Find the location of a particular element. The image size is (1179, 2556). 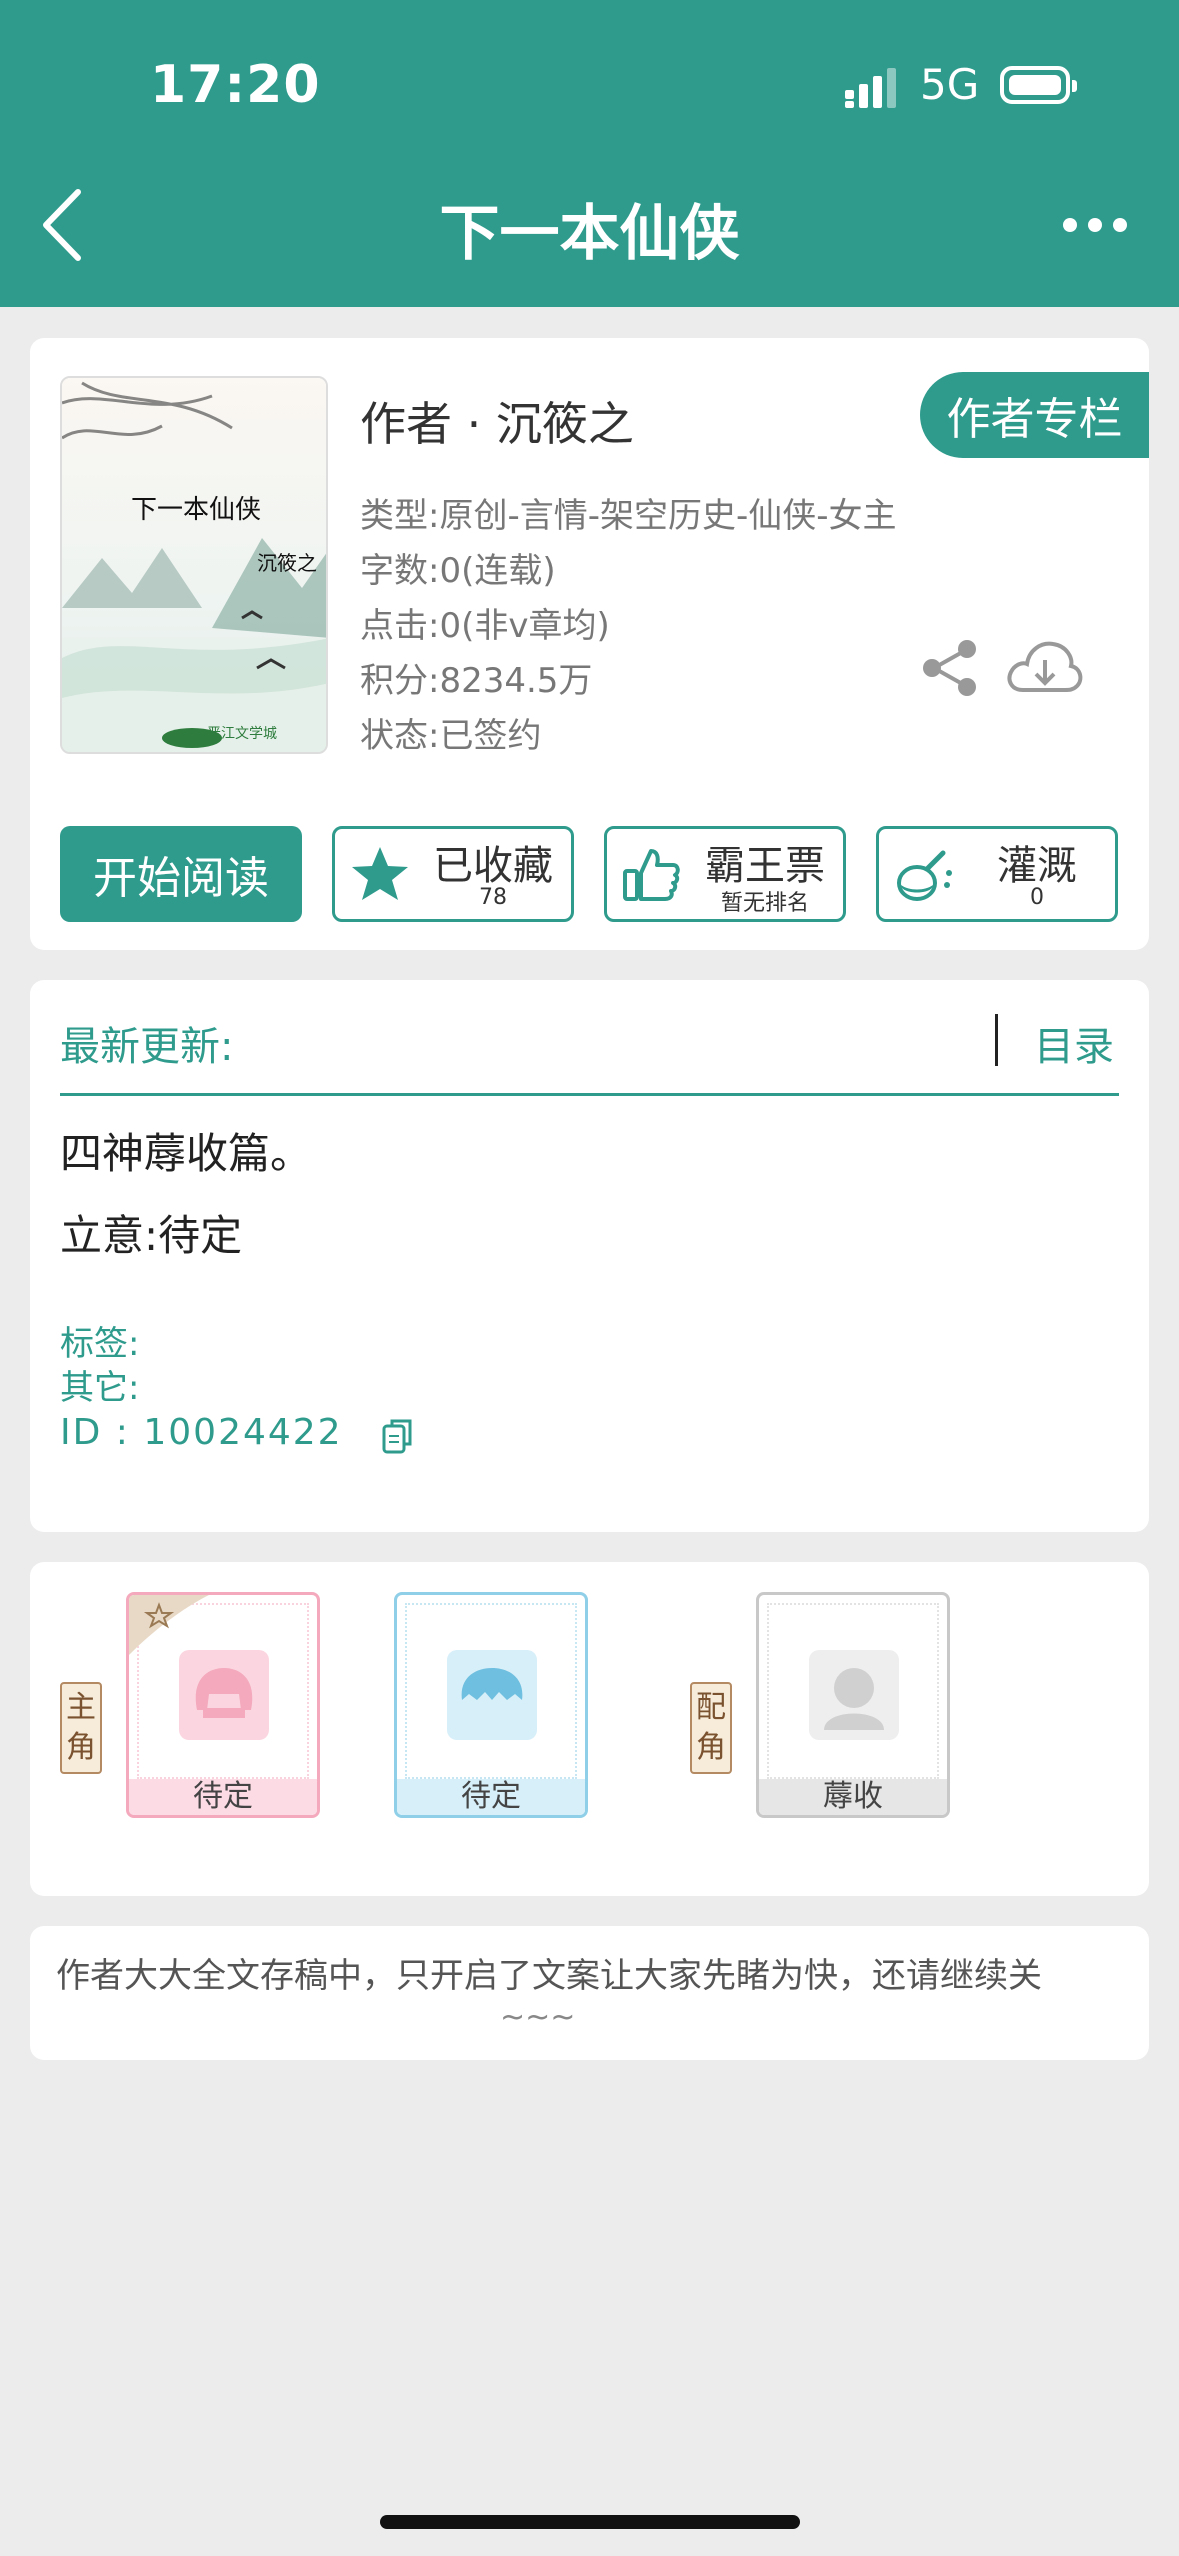

main-role-tag: 主 角 is located at coordinates (81, 1728).